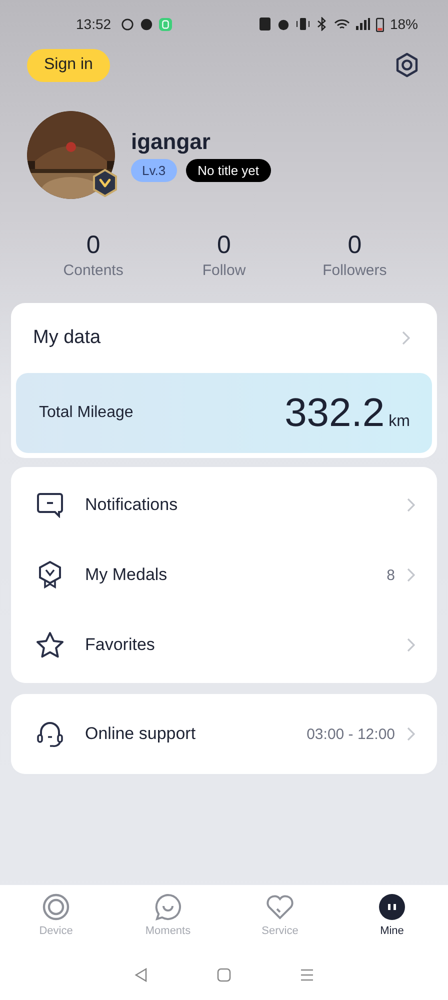 This screenshot has width=448, height=1000. I want to click on stat-label: Followers, so click(354, 270).